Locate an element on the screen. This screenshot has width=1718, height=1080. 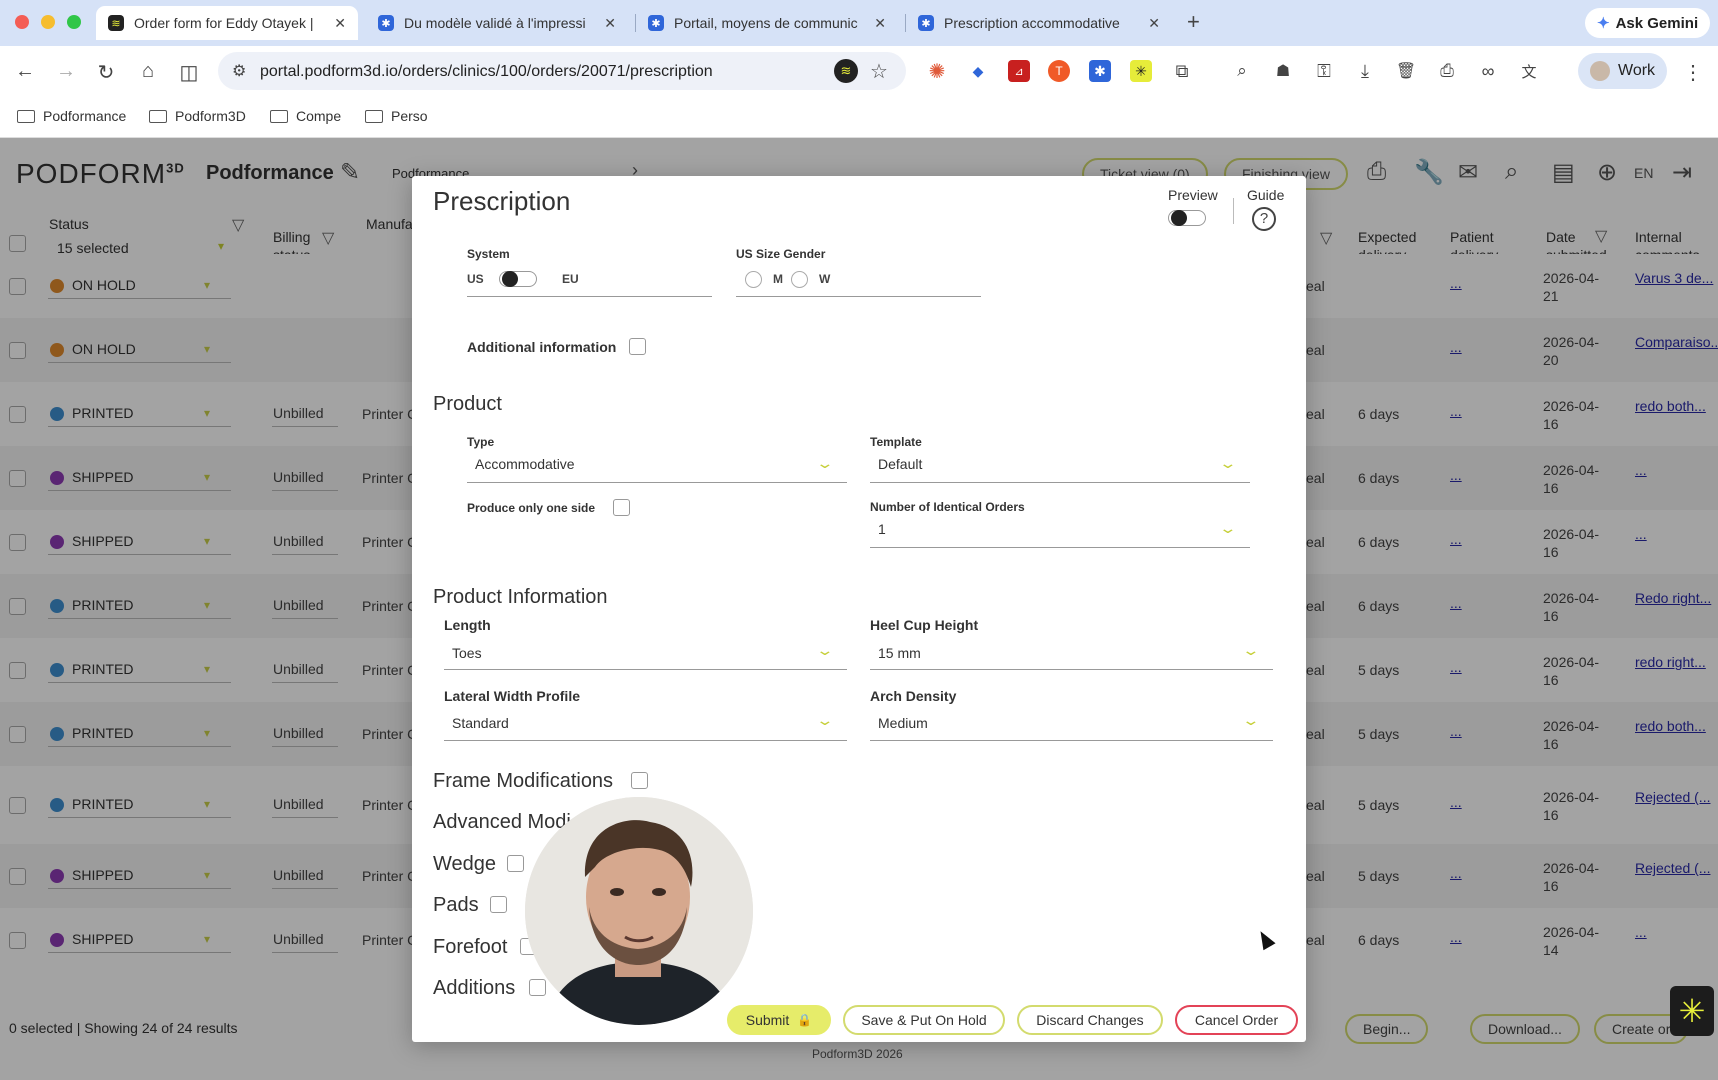
home-icon: ⌂ is located at coordinates (148, 71).